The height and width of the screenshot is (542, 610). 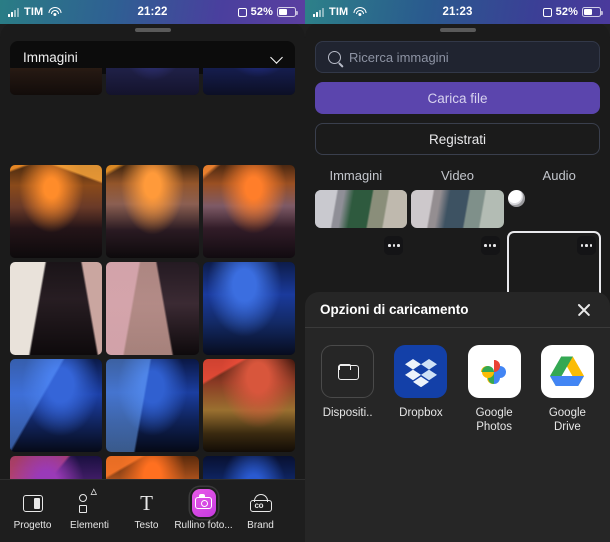 I want to click on option-label: Dispositi.., so click(x=347, y=413).